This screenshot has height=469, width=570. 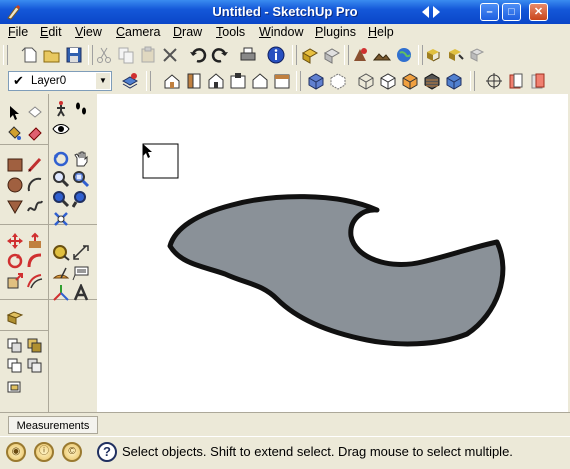 I want to click on copy-icon, so click(x=126, y=55).